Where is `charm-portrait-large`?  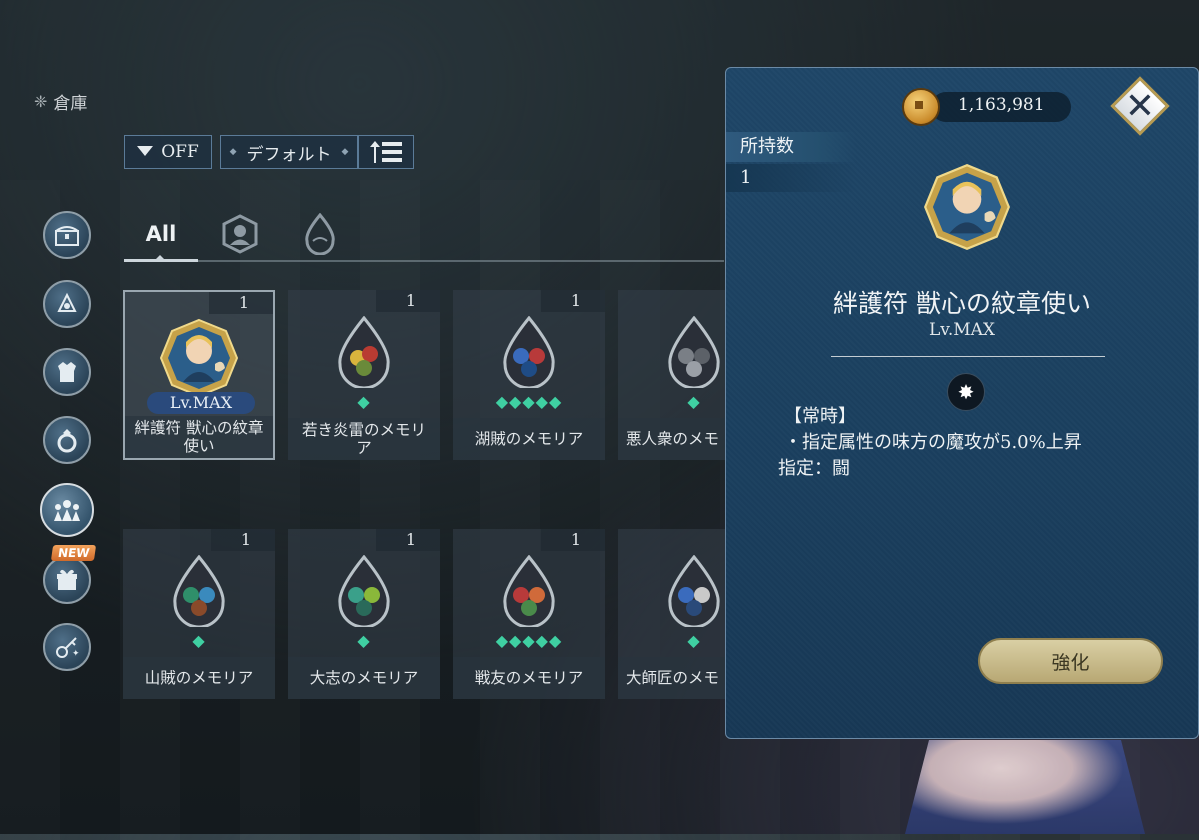 charm-portrait-large is located at coordinates (967, 209).